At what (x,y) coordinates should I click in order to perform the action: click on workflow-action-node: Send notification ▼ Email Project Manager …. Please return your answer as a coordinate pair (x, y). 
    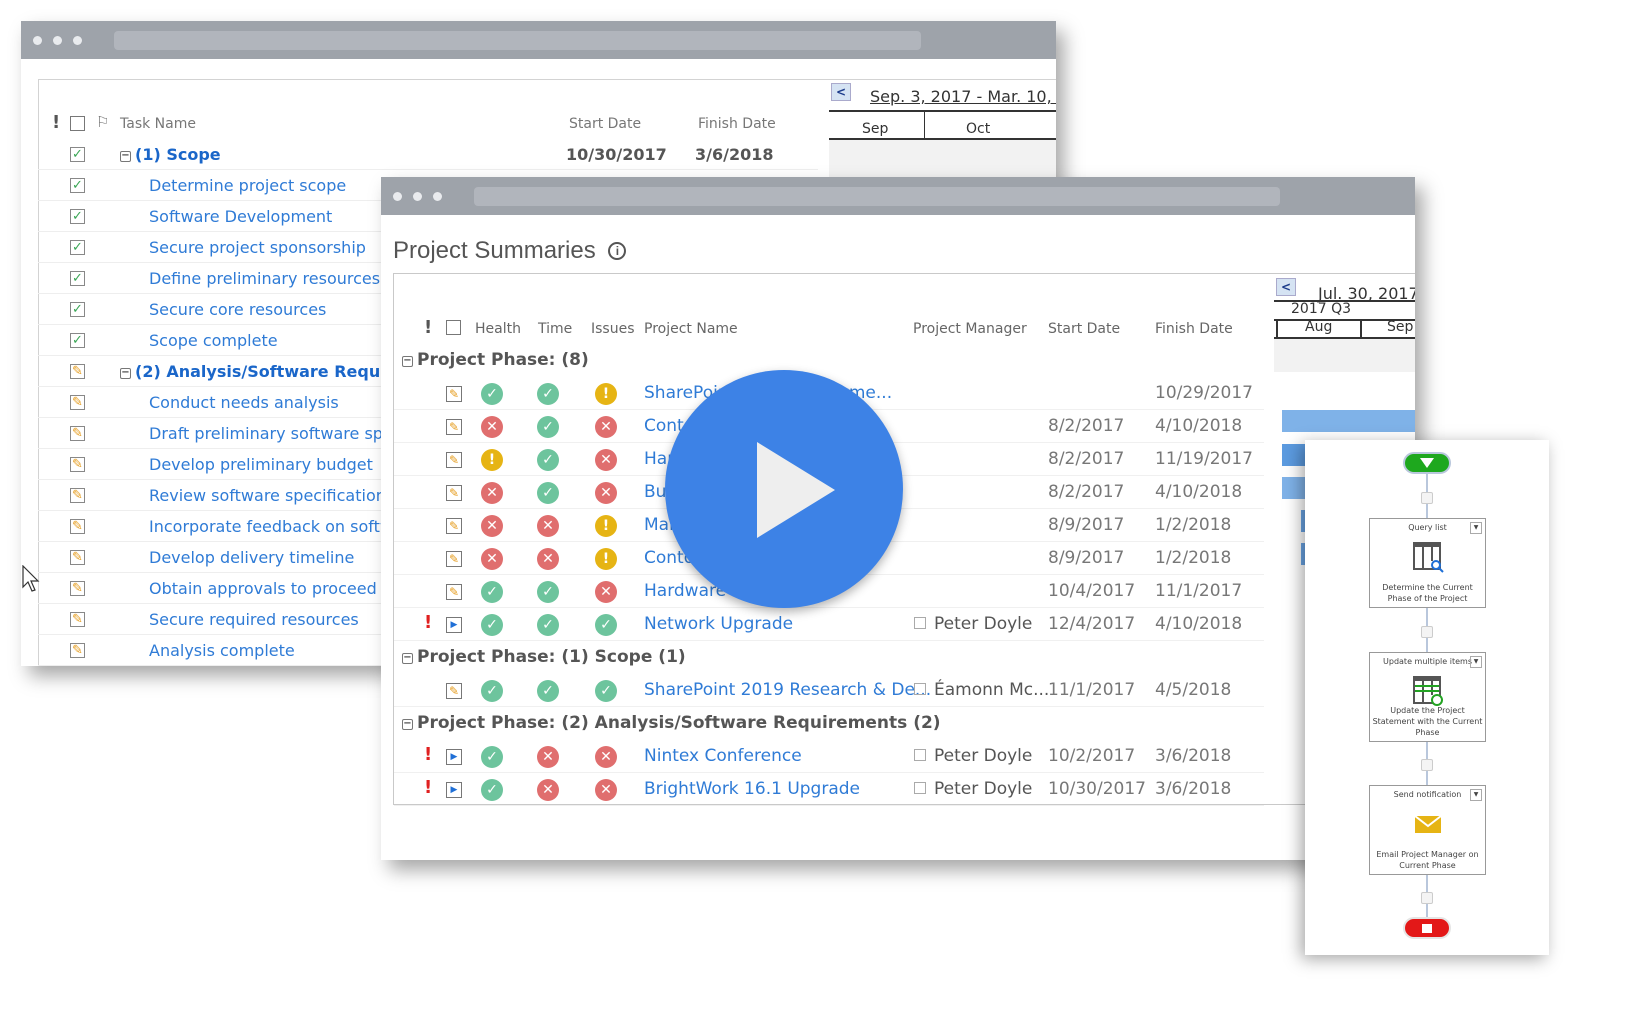
    Looking at the image, I should click on (1427, 830).